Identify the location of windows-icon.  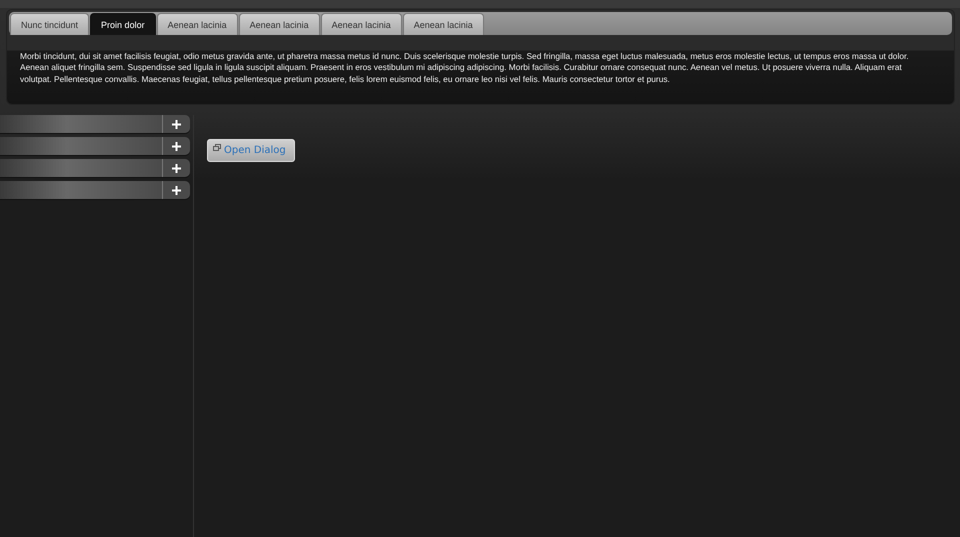
(217, 147).